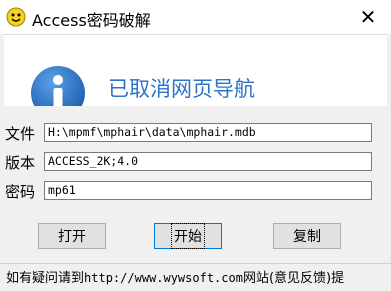 This screenshot has width=391, height=291. What do you see at coordinates (20, 163) in the screenshot?
I see `version-label: 版本` at bounding box center [20, 163].